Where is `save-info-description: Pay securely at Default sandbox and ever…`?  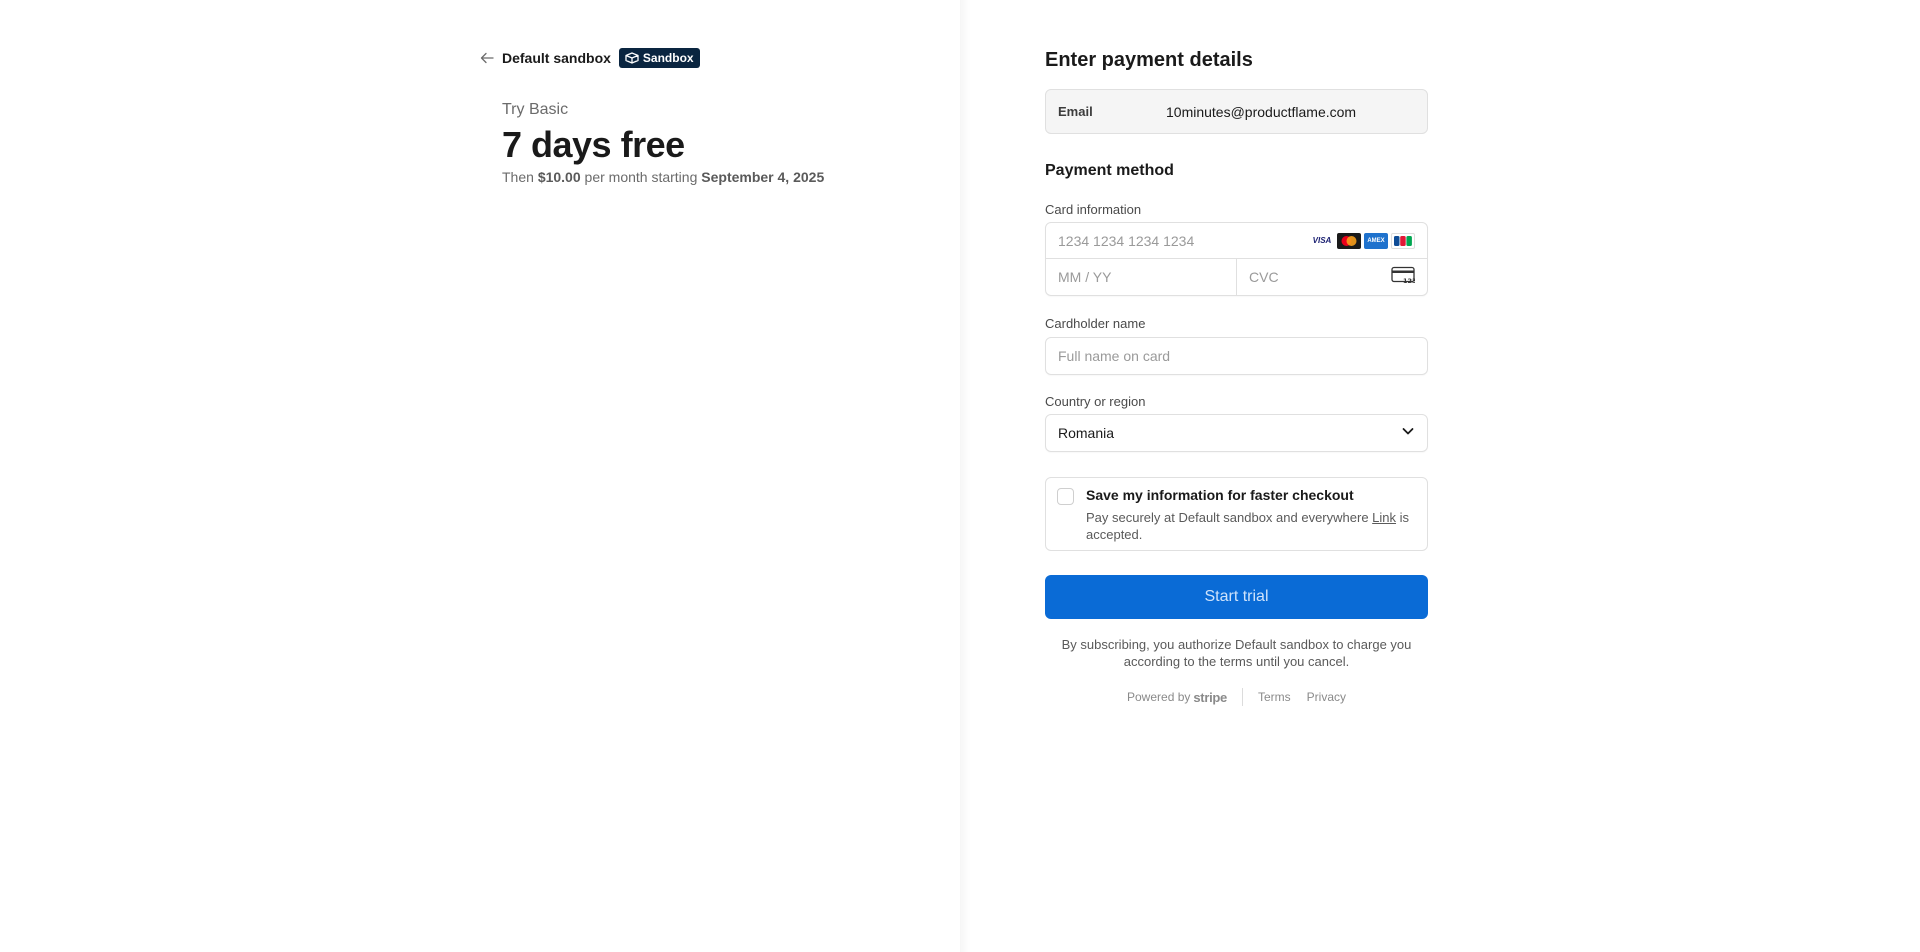 save-info-description: Pay securely at Default sandbox and ever… is located at coordinates (1253, 526).